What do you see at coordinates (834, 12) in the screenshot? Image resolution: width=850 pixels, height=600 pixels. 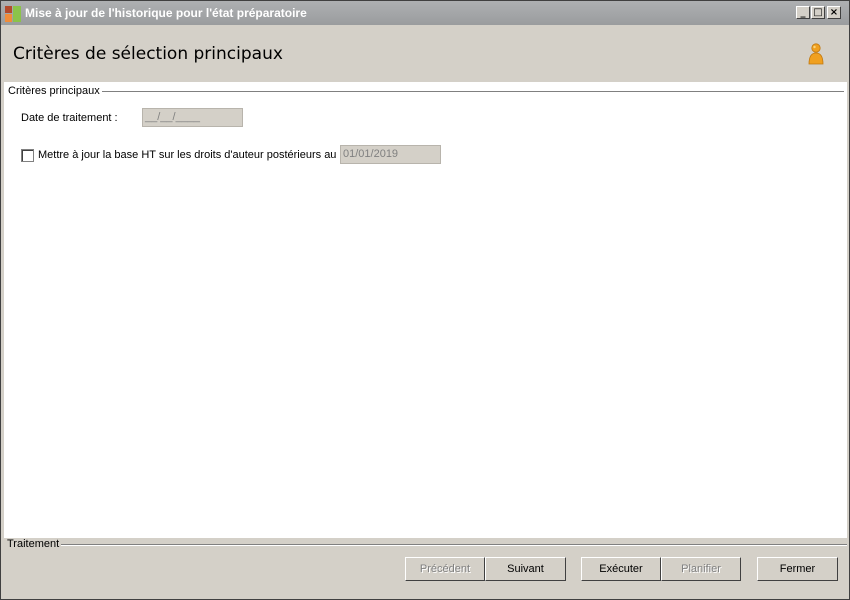 I see `close-window-button: ×` at bounding box center [834, 12].